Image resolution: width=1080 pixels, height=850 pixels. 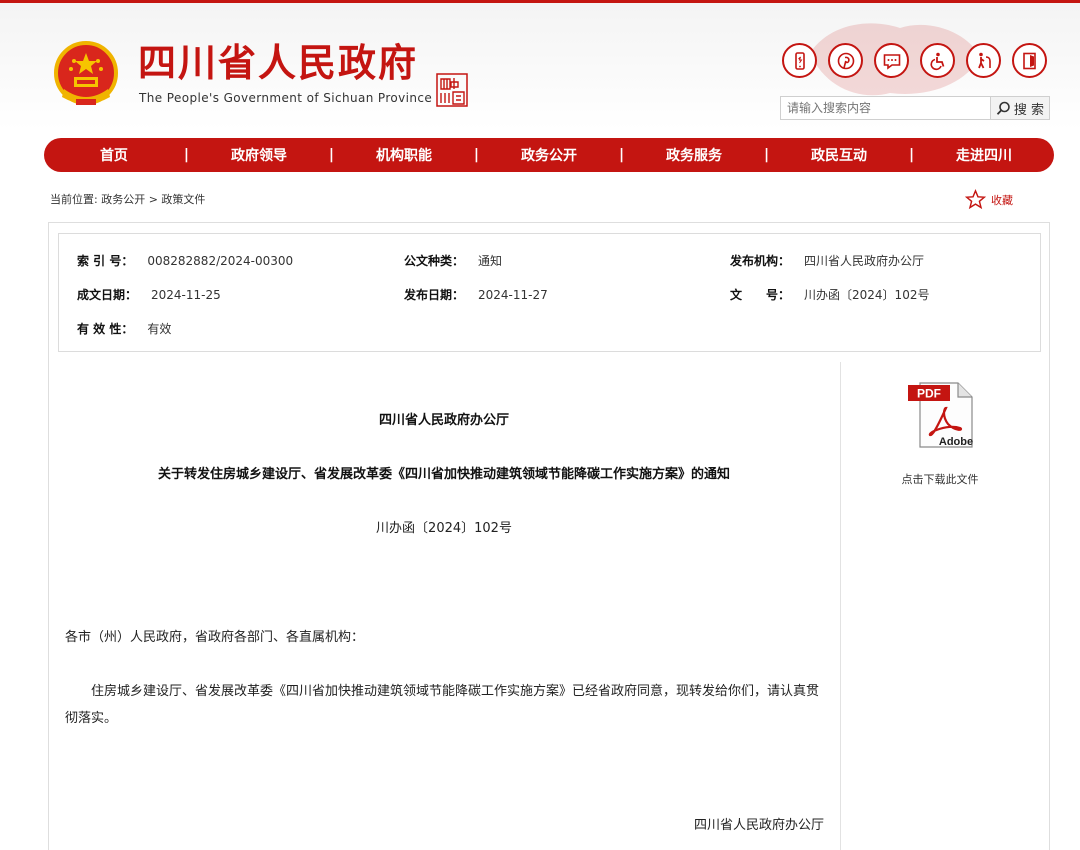 What do you see at coordinates (975, 199) in the screenshot?
I see `star-icon` at bounding box center [975, 199].